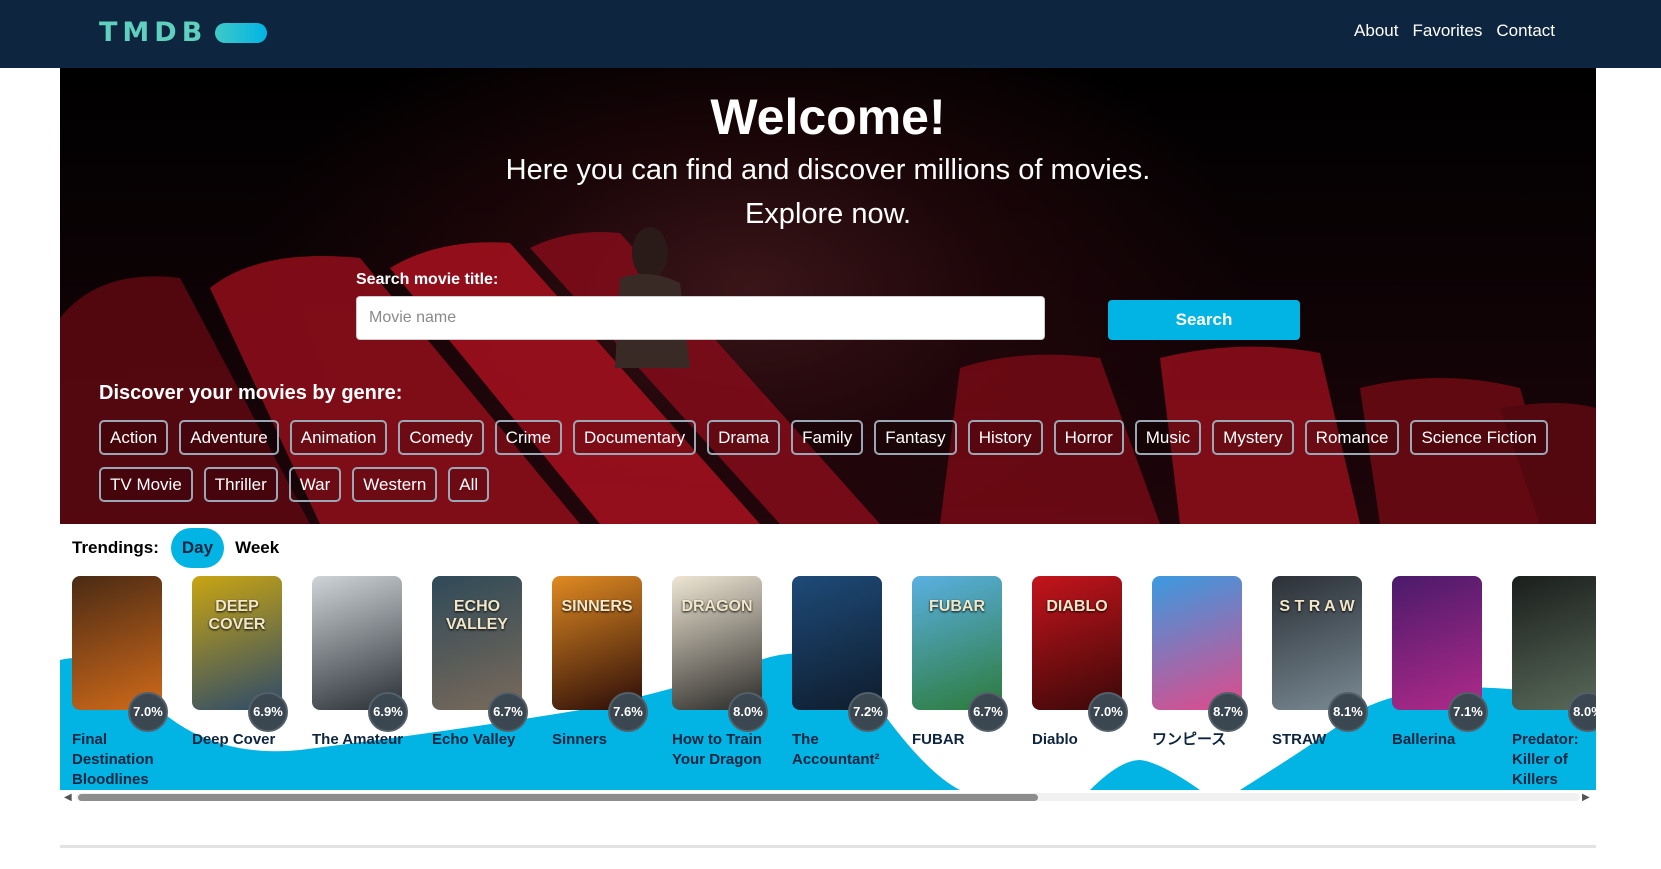 This screenshot has height=869, width=1661. I want to click on movie-title: Sinners, so click(602, 740).